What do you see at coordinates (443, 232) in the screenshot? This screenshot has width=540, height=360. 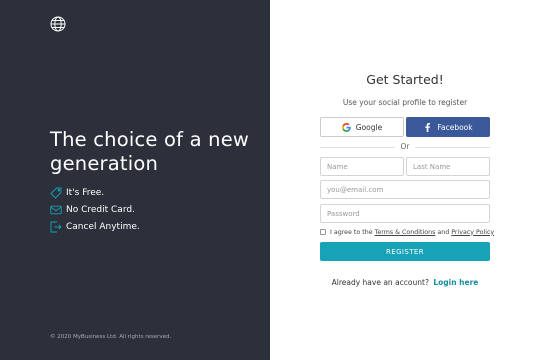 I see `agree-and: and` at bounding box center [443, 232].